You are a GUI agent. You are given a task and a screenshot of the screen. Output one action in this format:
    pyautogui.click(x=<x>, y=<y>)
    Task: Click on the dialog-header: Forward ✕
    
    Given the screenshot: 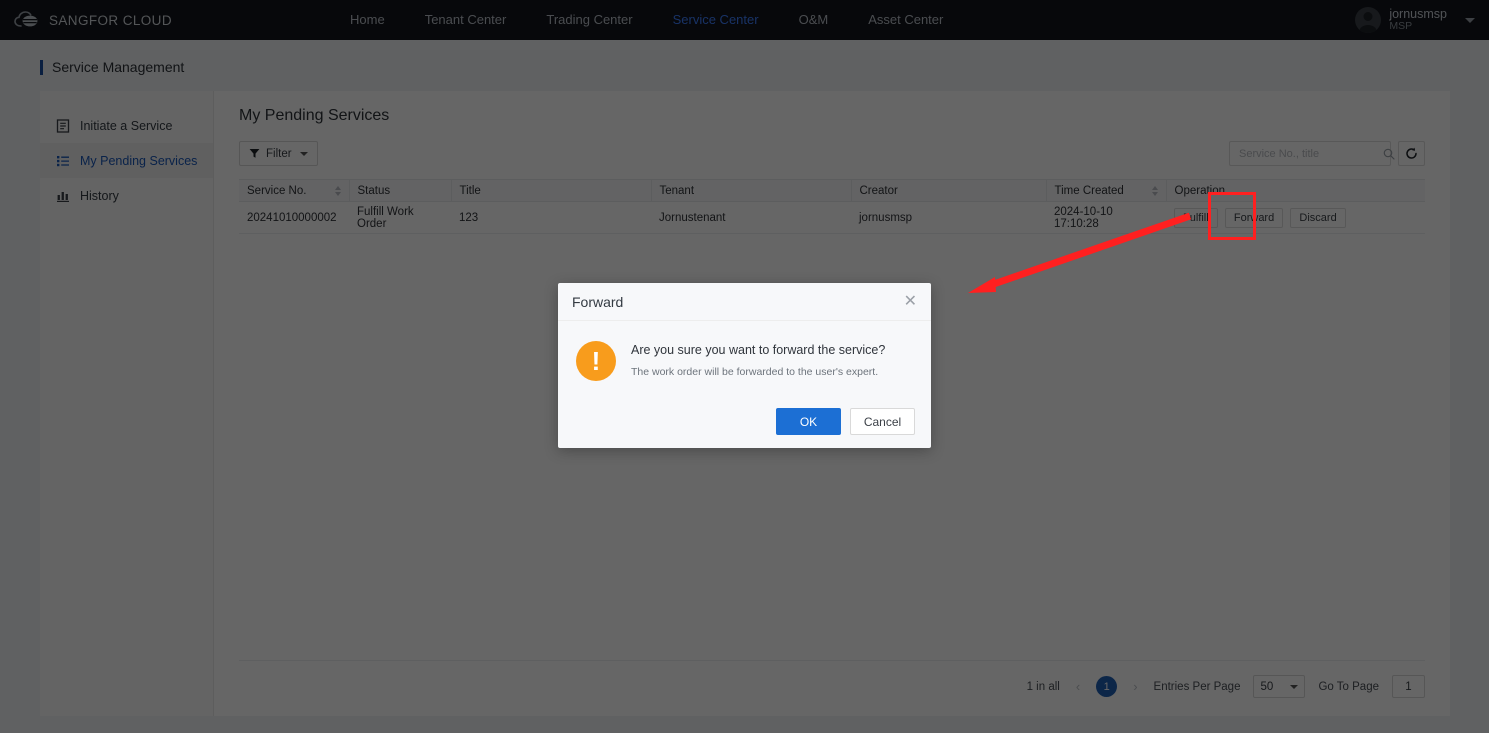 What is the action you would take?
    pyautogui.click(x=744, y=302)
    